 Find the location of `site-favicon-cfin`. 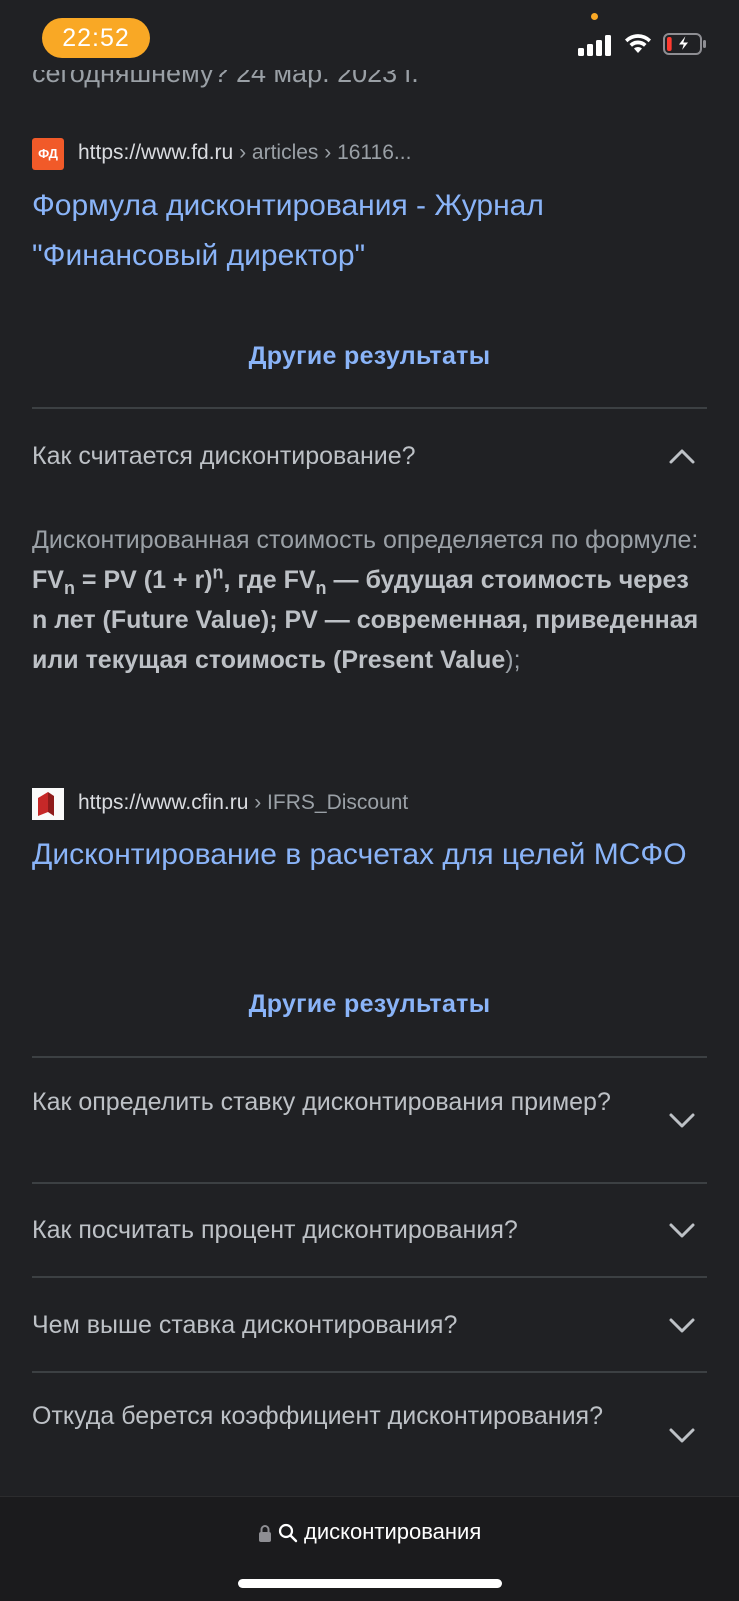

site-favicon-cfin is located at coordinates (48, 804).